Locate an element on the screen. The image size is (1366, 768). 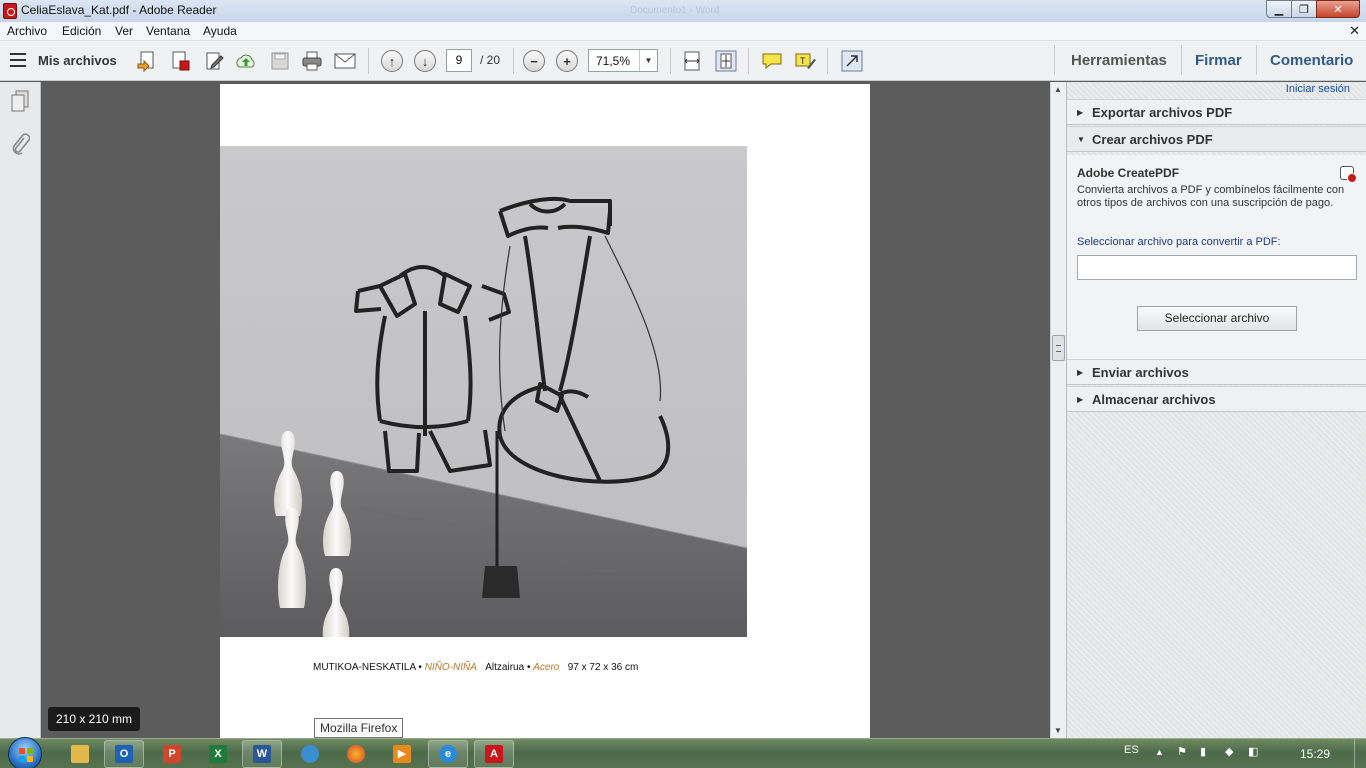
tools-tab: Herramientas is located at coordinates (1119, 60).